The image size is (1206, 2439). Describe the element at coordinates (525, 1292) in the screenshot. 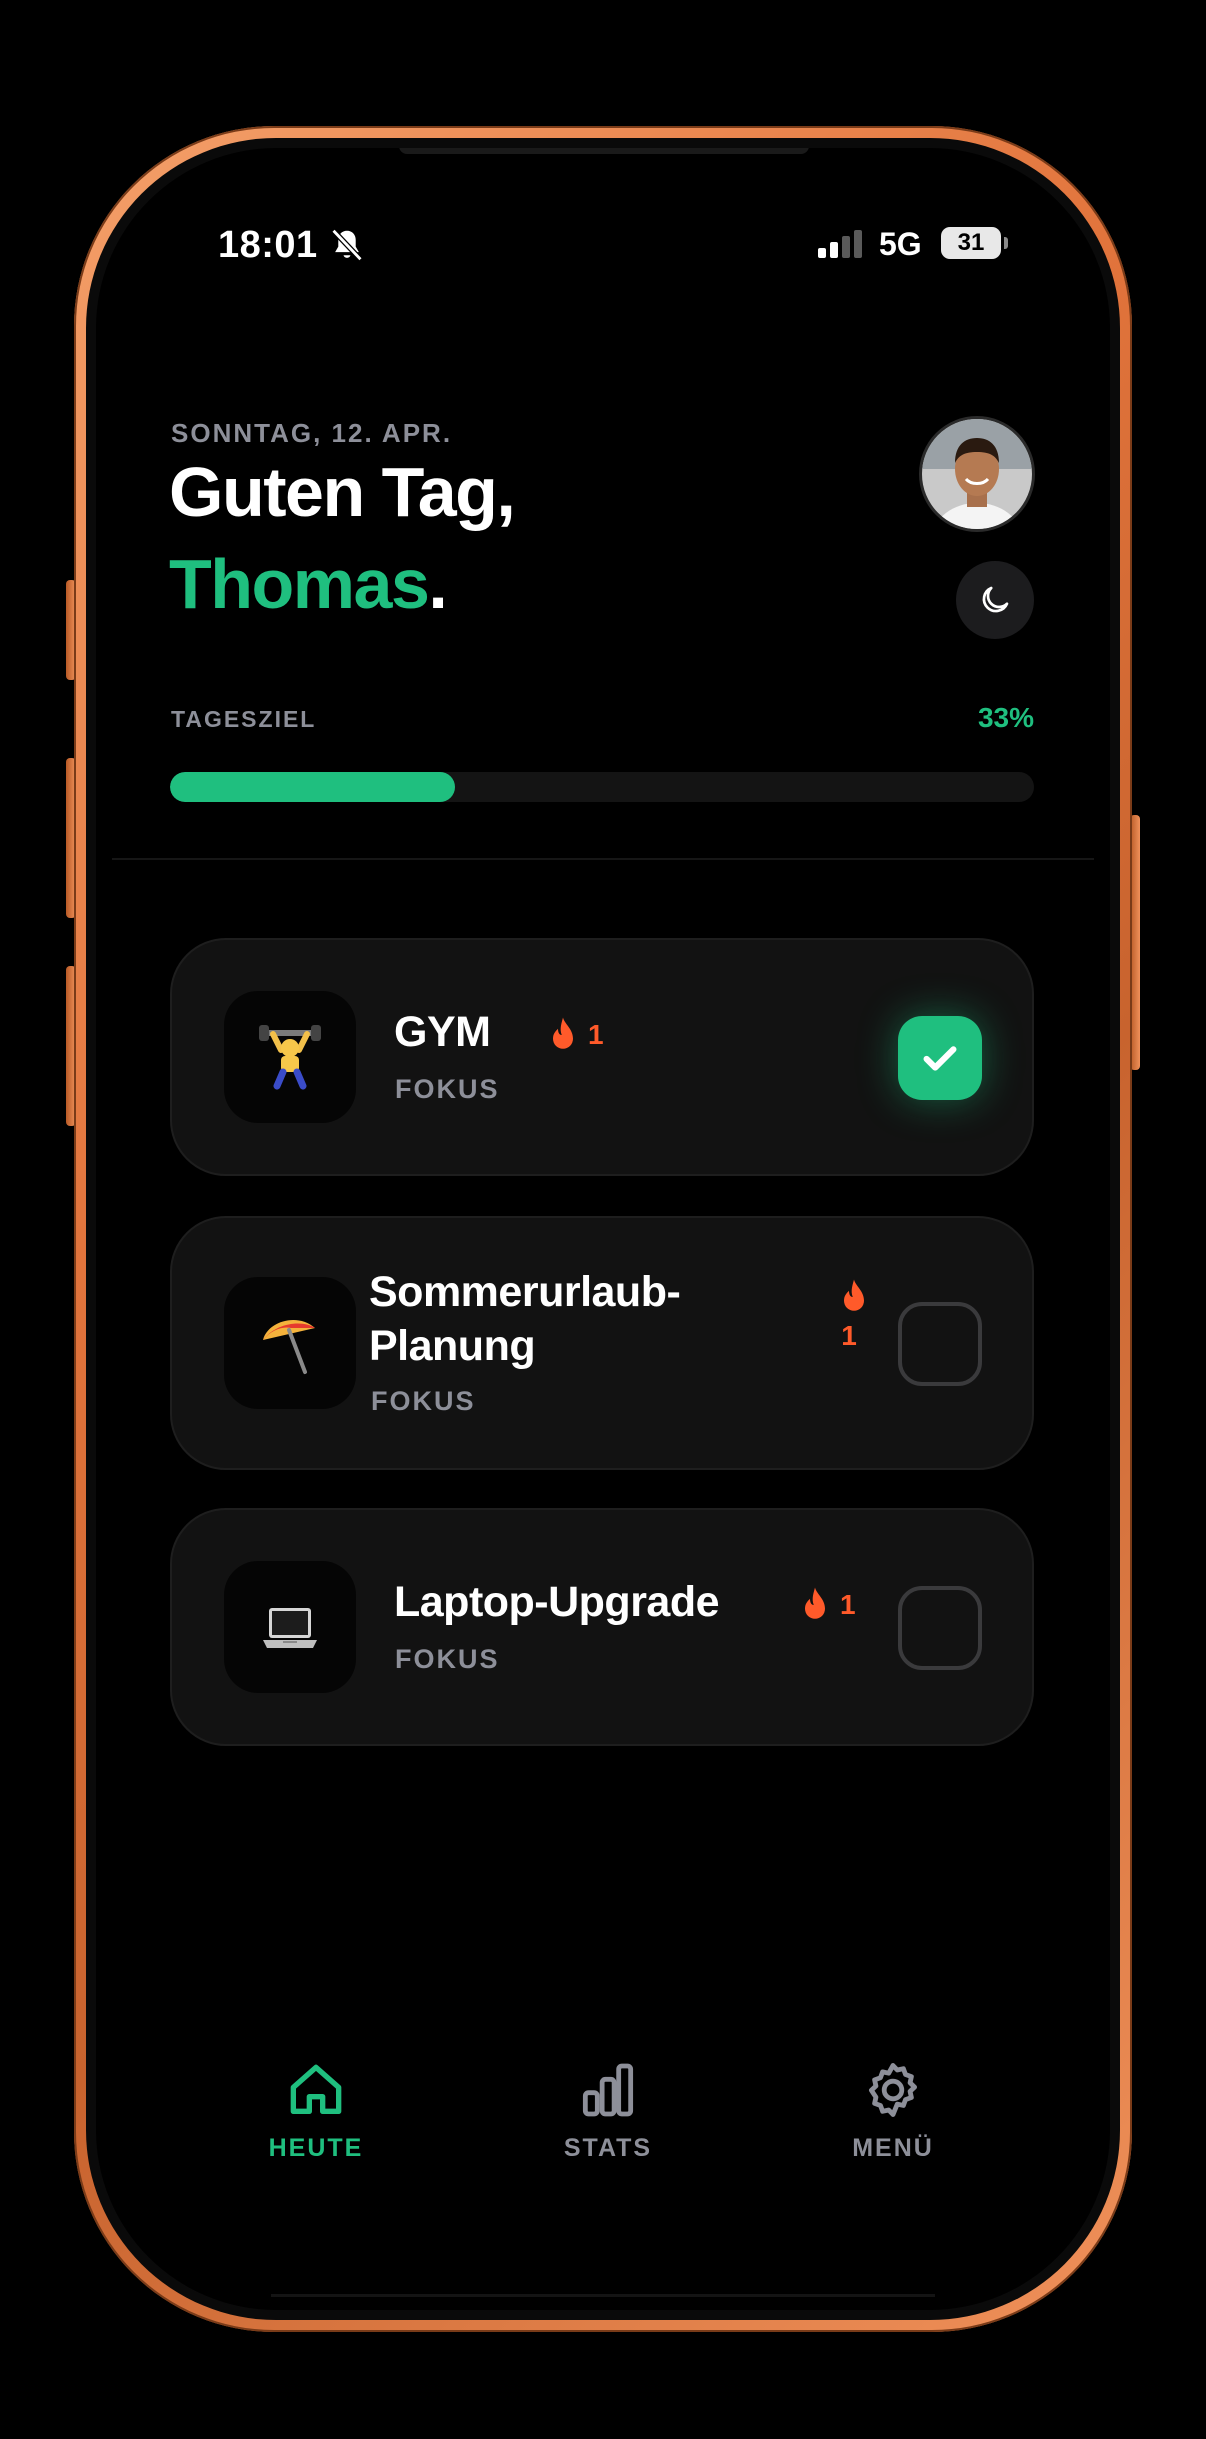

I see `task-title-line1: Sommerurlaub-` at that location.